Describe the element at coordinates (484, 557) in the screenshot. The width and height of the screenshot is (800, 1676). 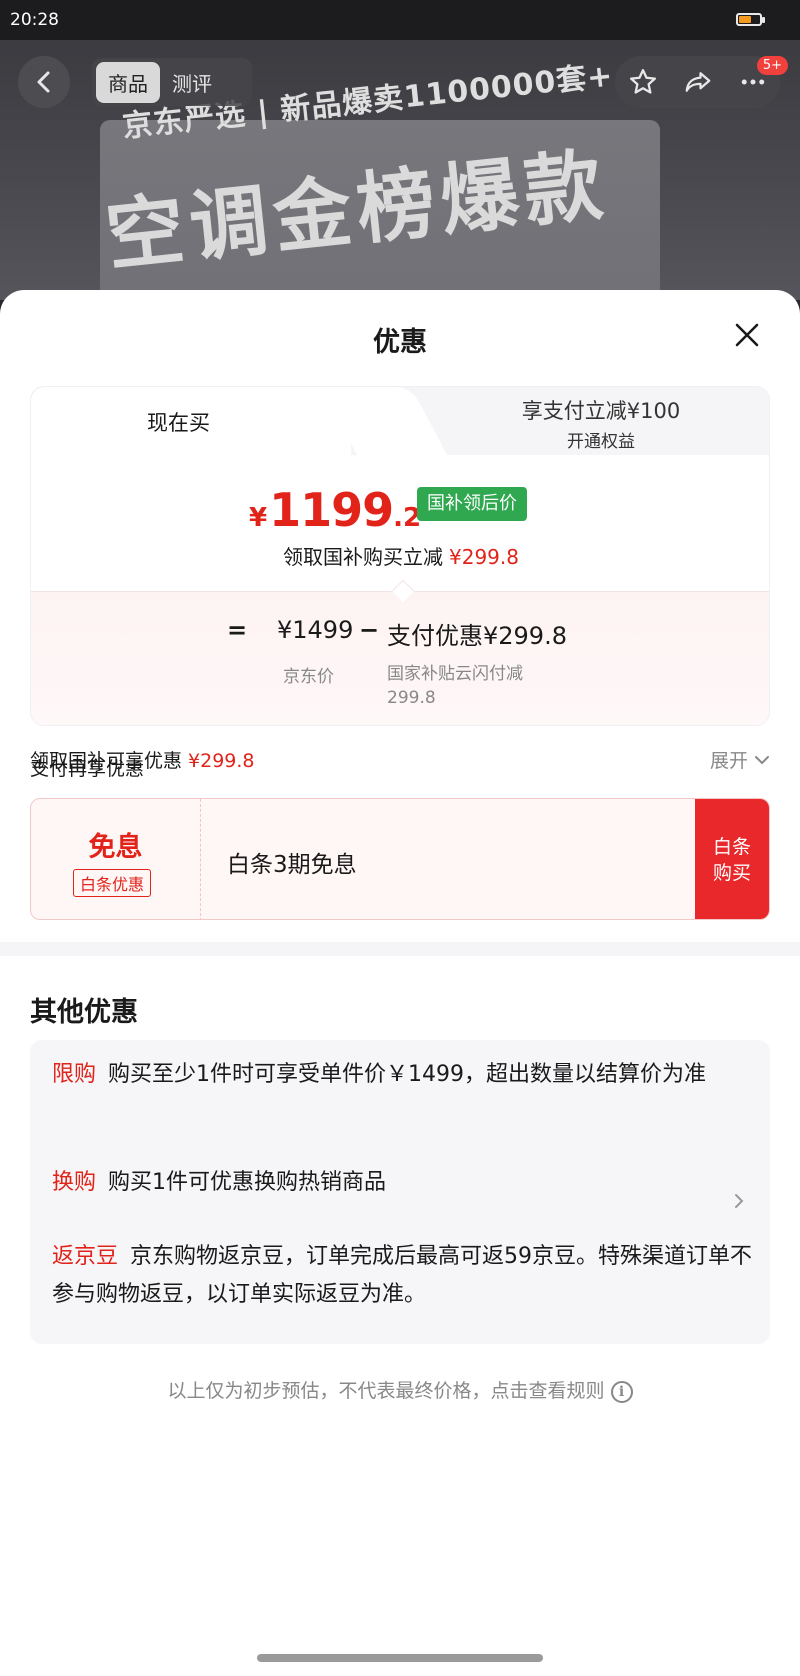
I see `deduct-amount: ¥299.8` at that location.